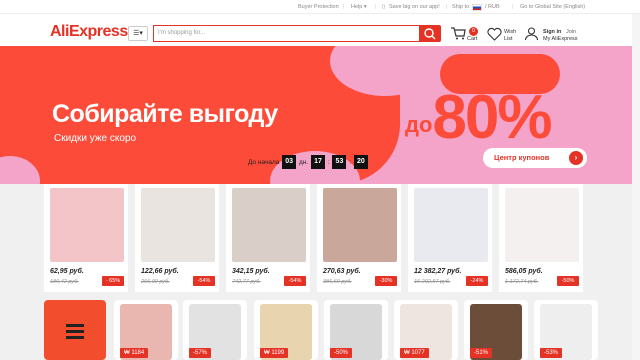  Describe the element at coordinates (200, 353) in the screenshot. I see `deal-tag: -57%` at that location.